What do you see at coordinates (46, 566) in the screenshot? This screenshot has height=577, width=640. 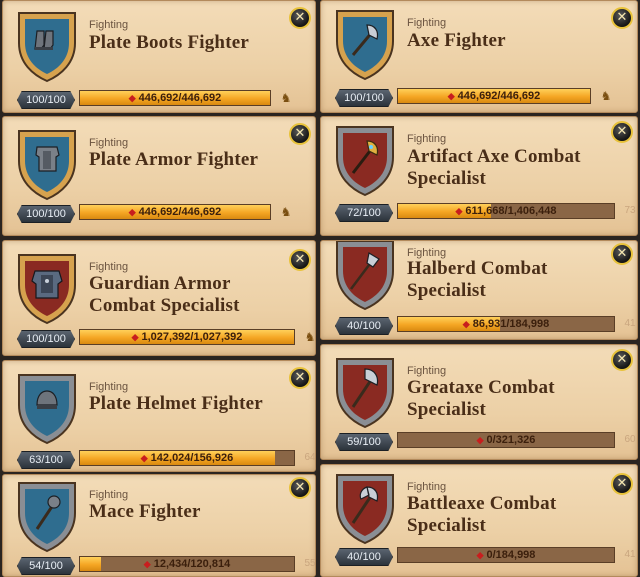 I see `level-badge: 54/100` at bounding box center [46, 566].